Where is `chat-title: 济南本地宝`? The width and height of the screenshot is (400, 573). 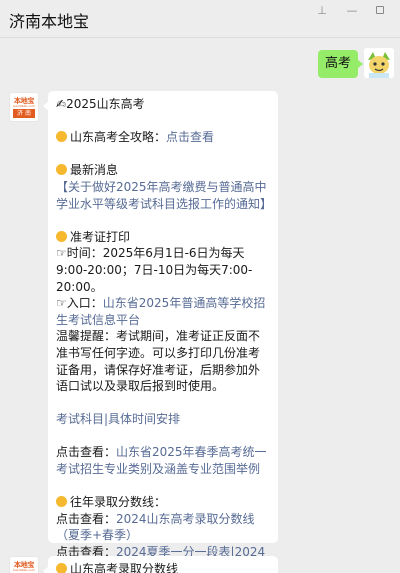
chat-title: 济南本地宝 is located at coordinates (49, 21).